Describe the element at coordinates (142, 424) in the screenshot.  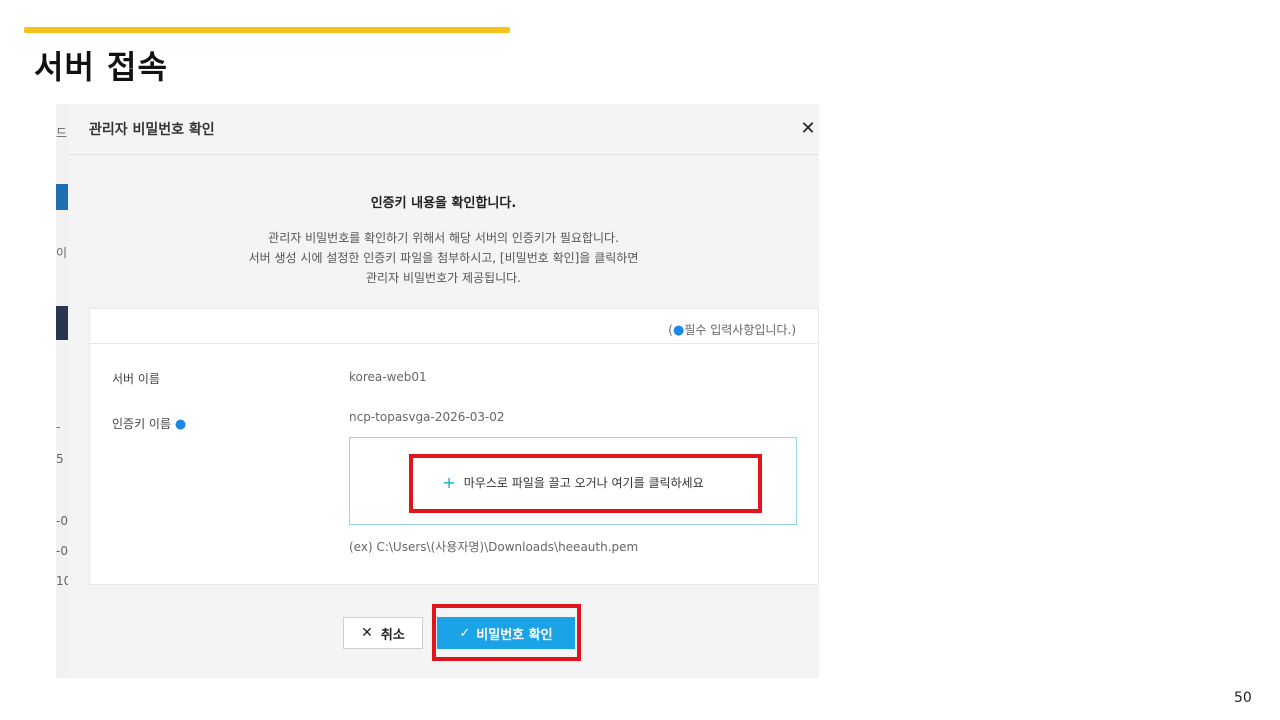
I see `auth-key-label-text: 인증키 이름` at that location.